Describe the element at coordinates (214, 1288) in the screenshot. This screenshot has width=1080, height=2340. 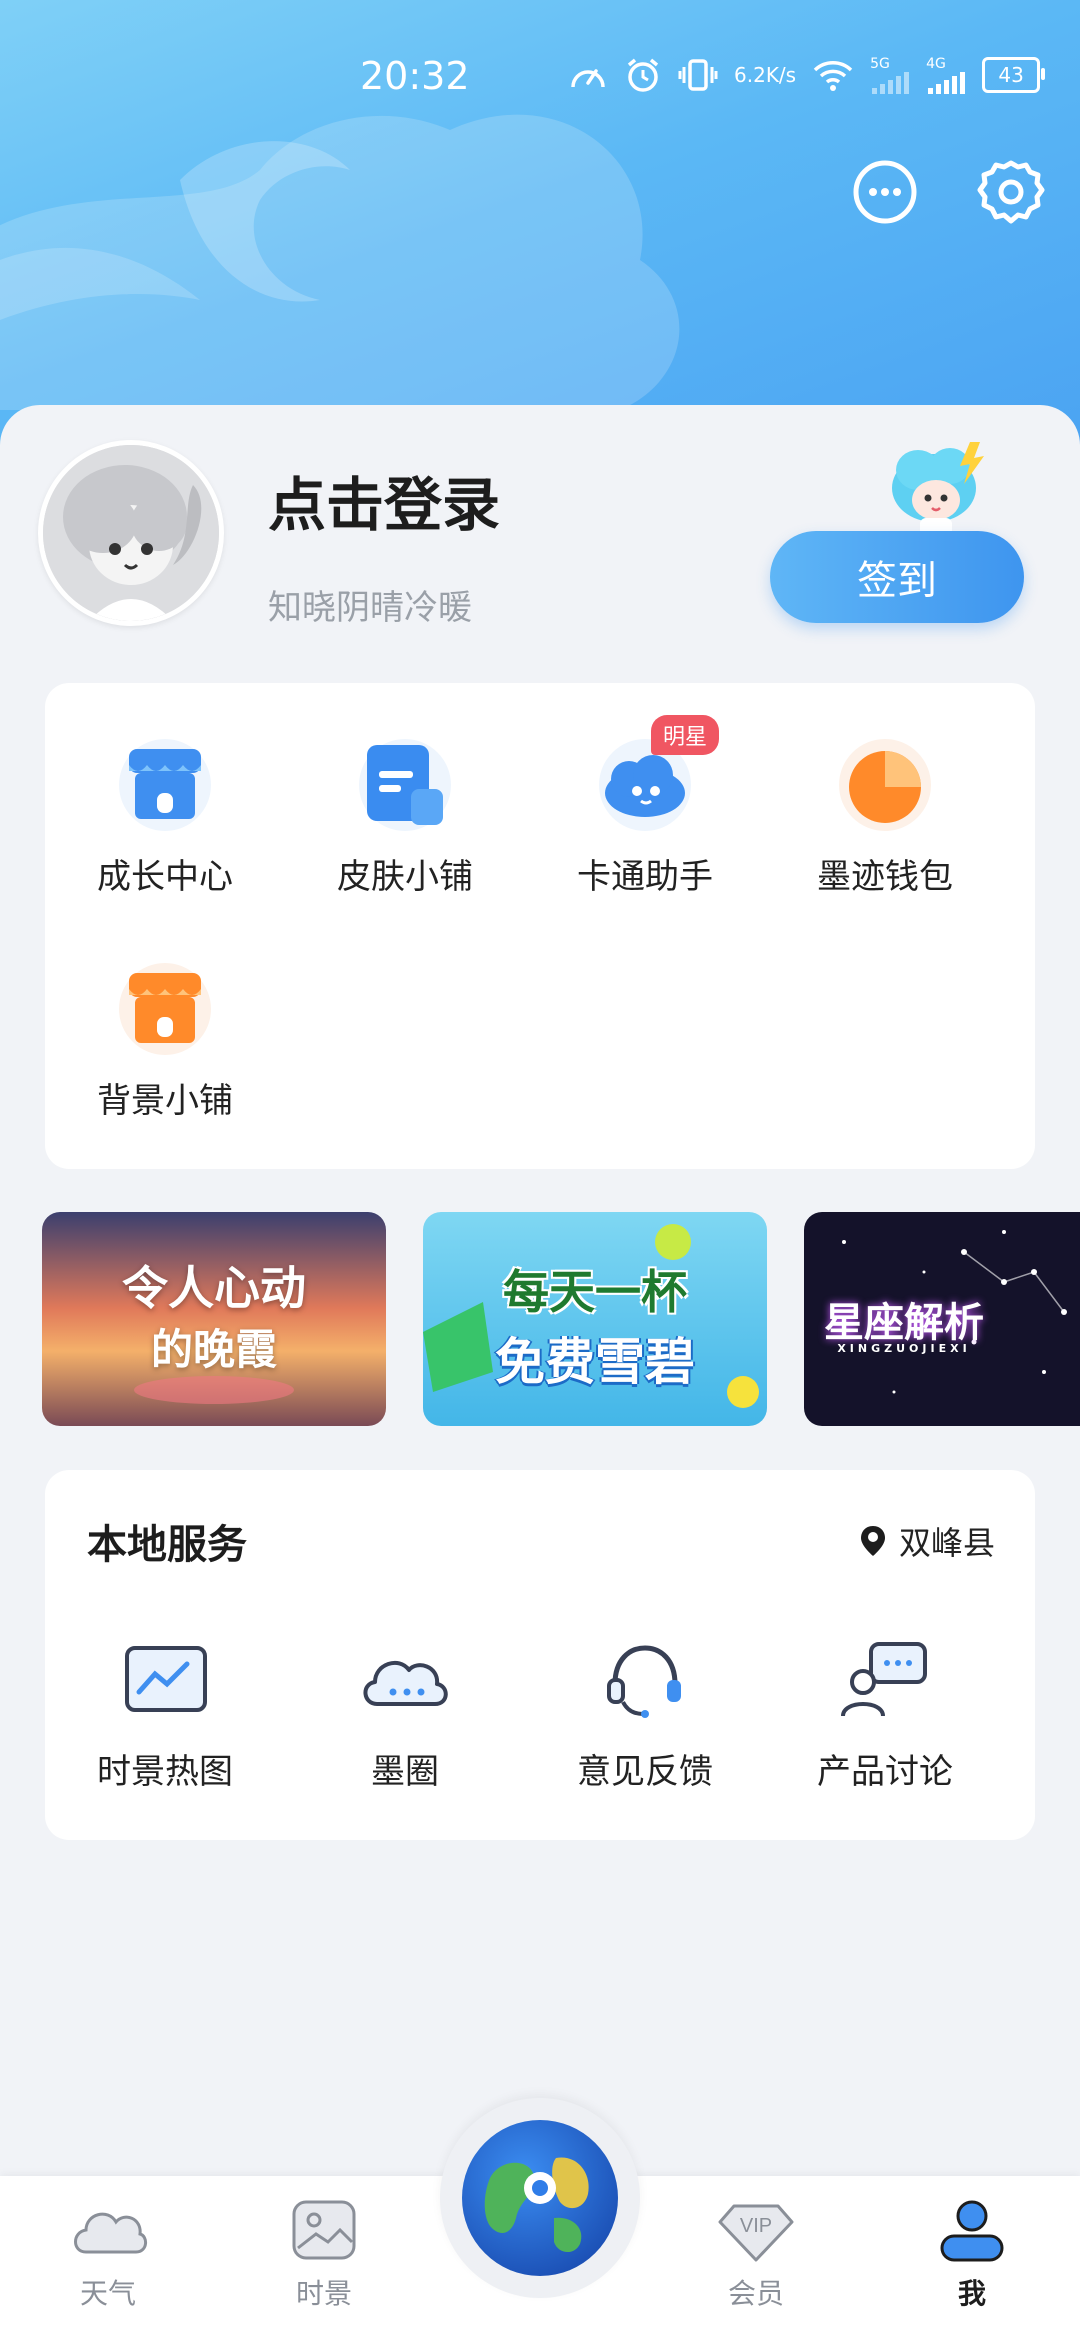
I see `banner-sunset-line1: 令人心动` at that location.